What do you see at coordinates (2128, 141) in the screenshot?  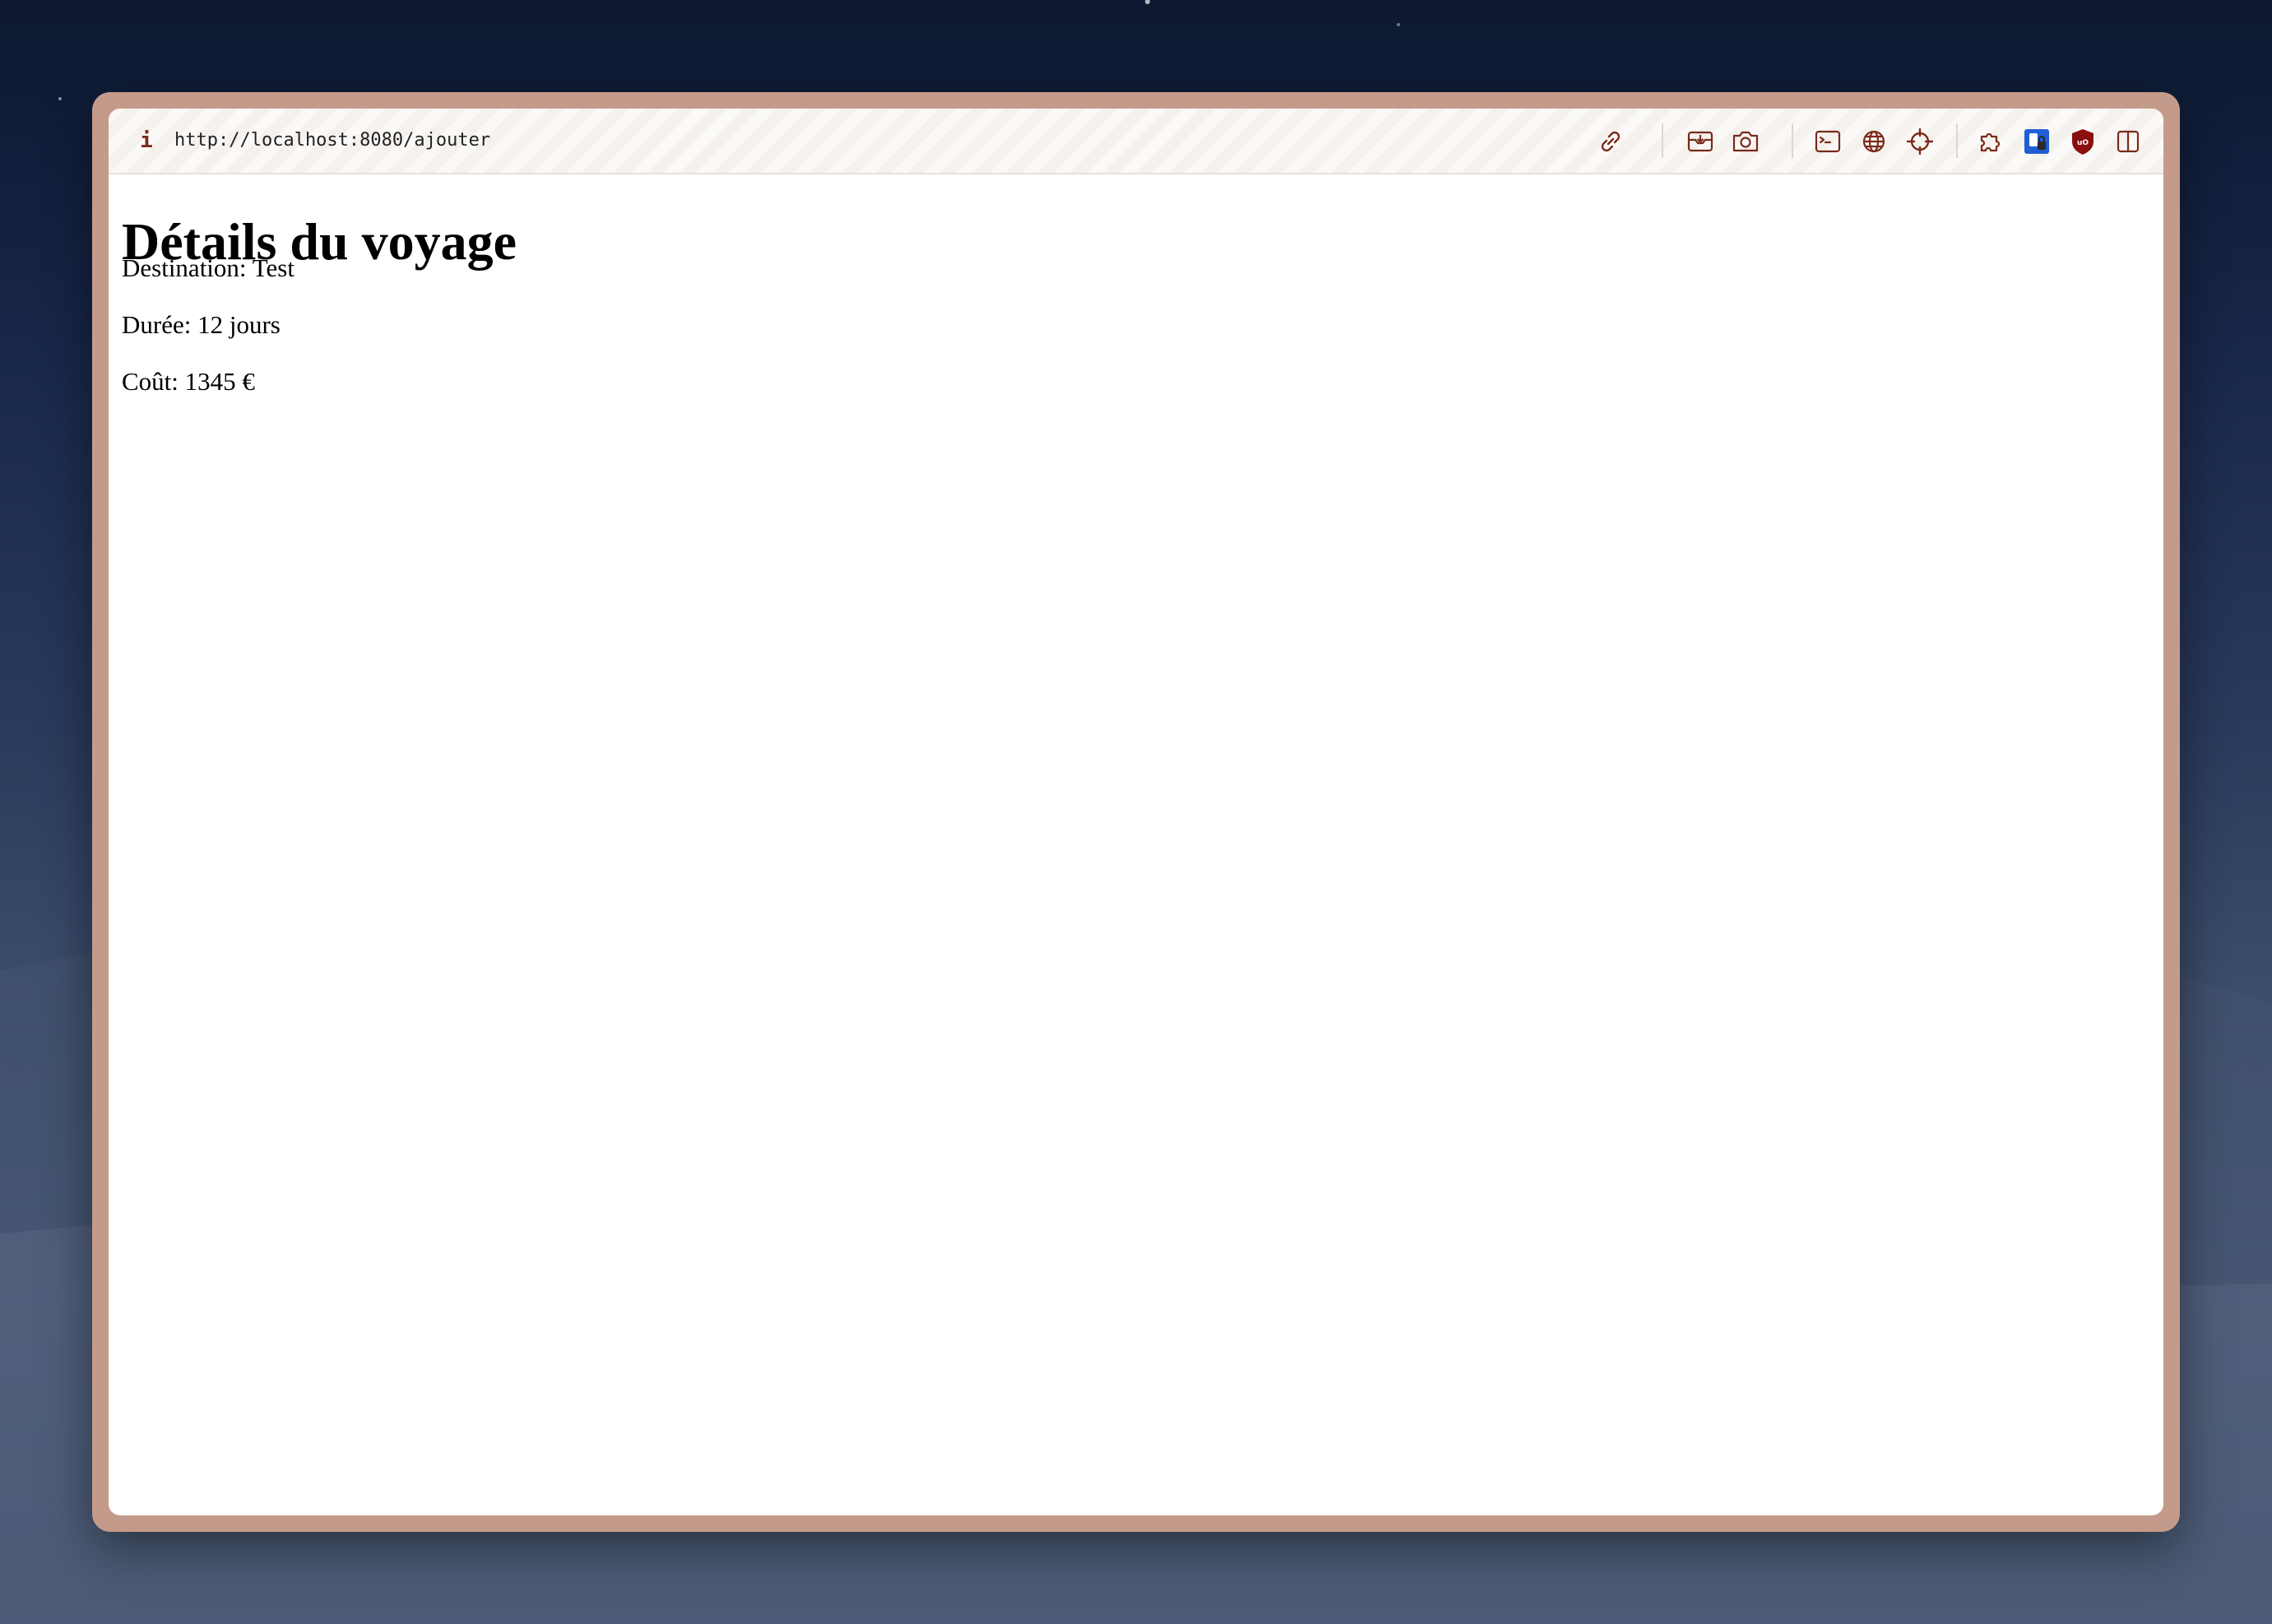 I see `sidebar-toggle-icon` at bounding box center [2128, 141].